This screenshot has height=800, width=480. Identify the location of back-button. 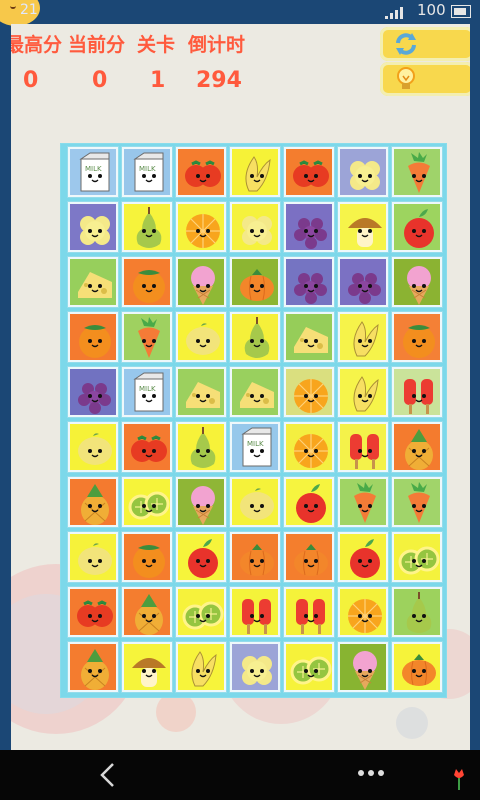
(108, 775).